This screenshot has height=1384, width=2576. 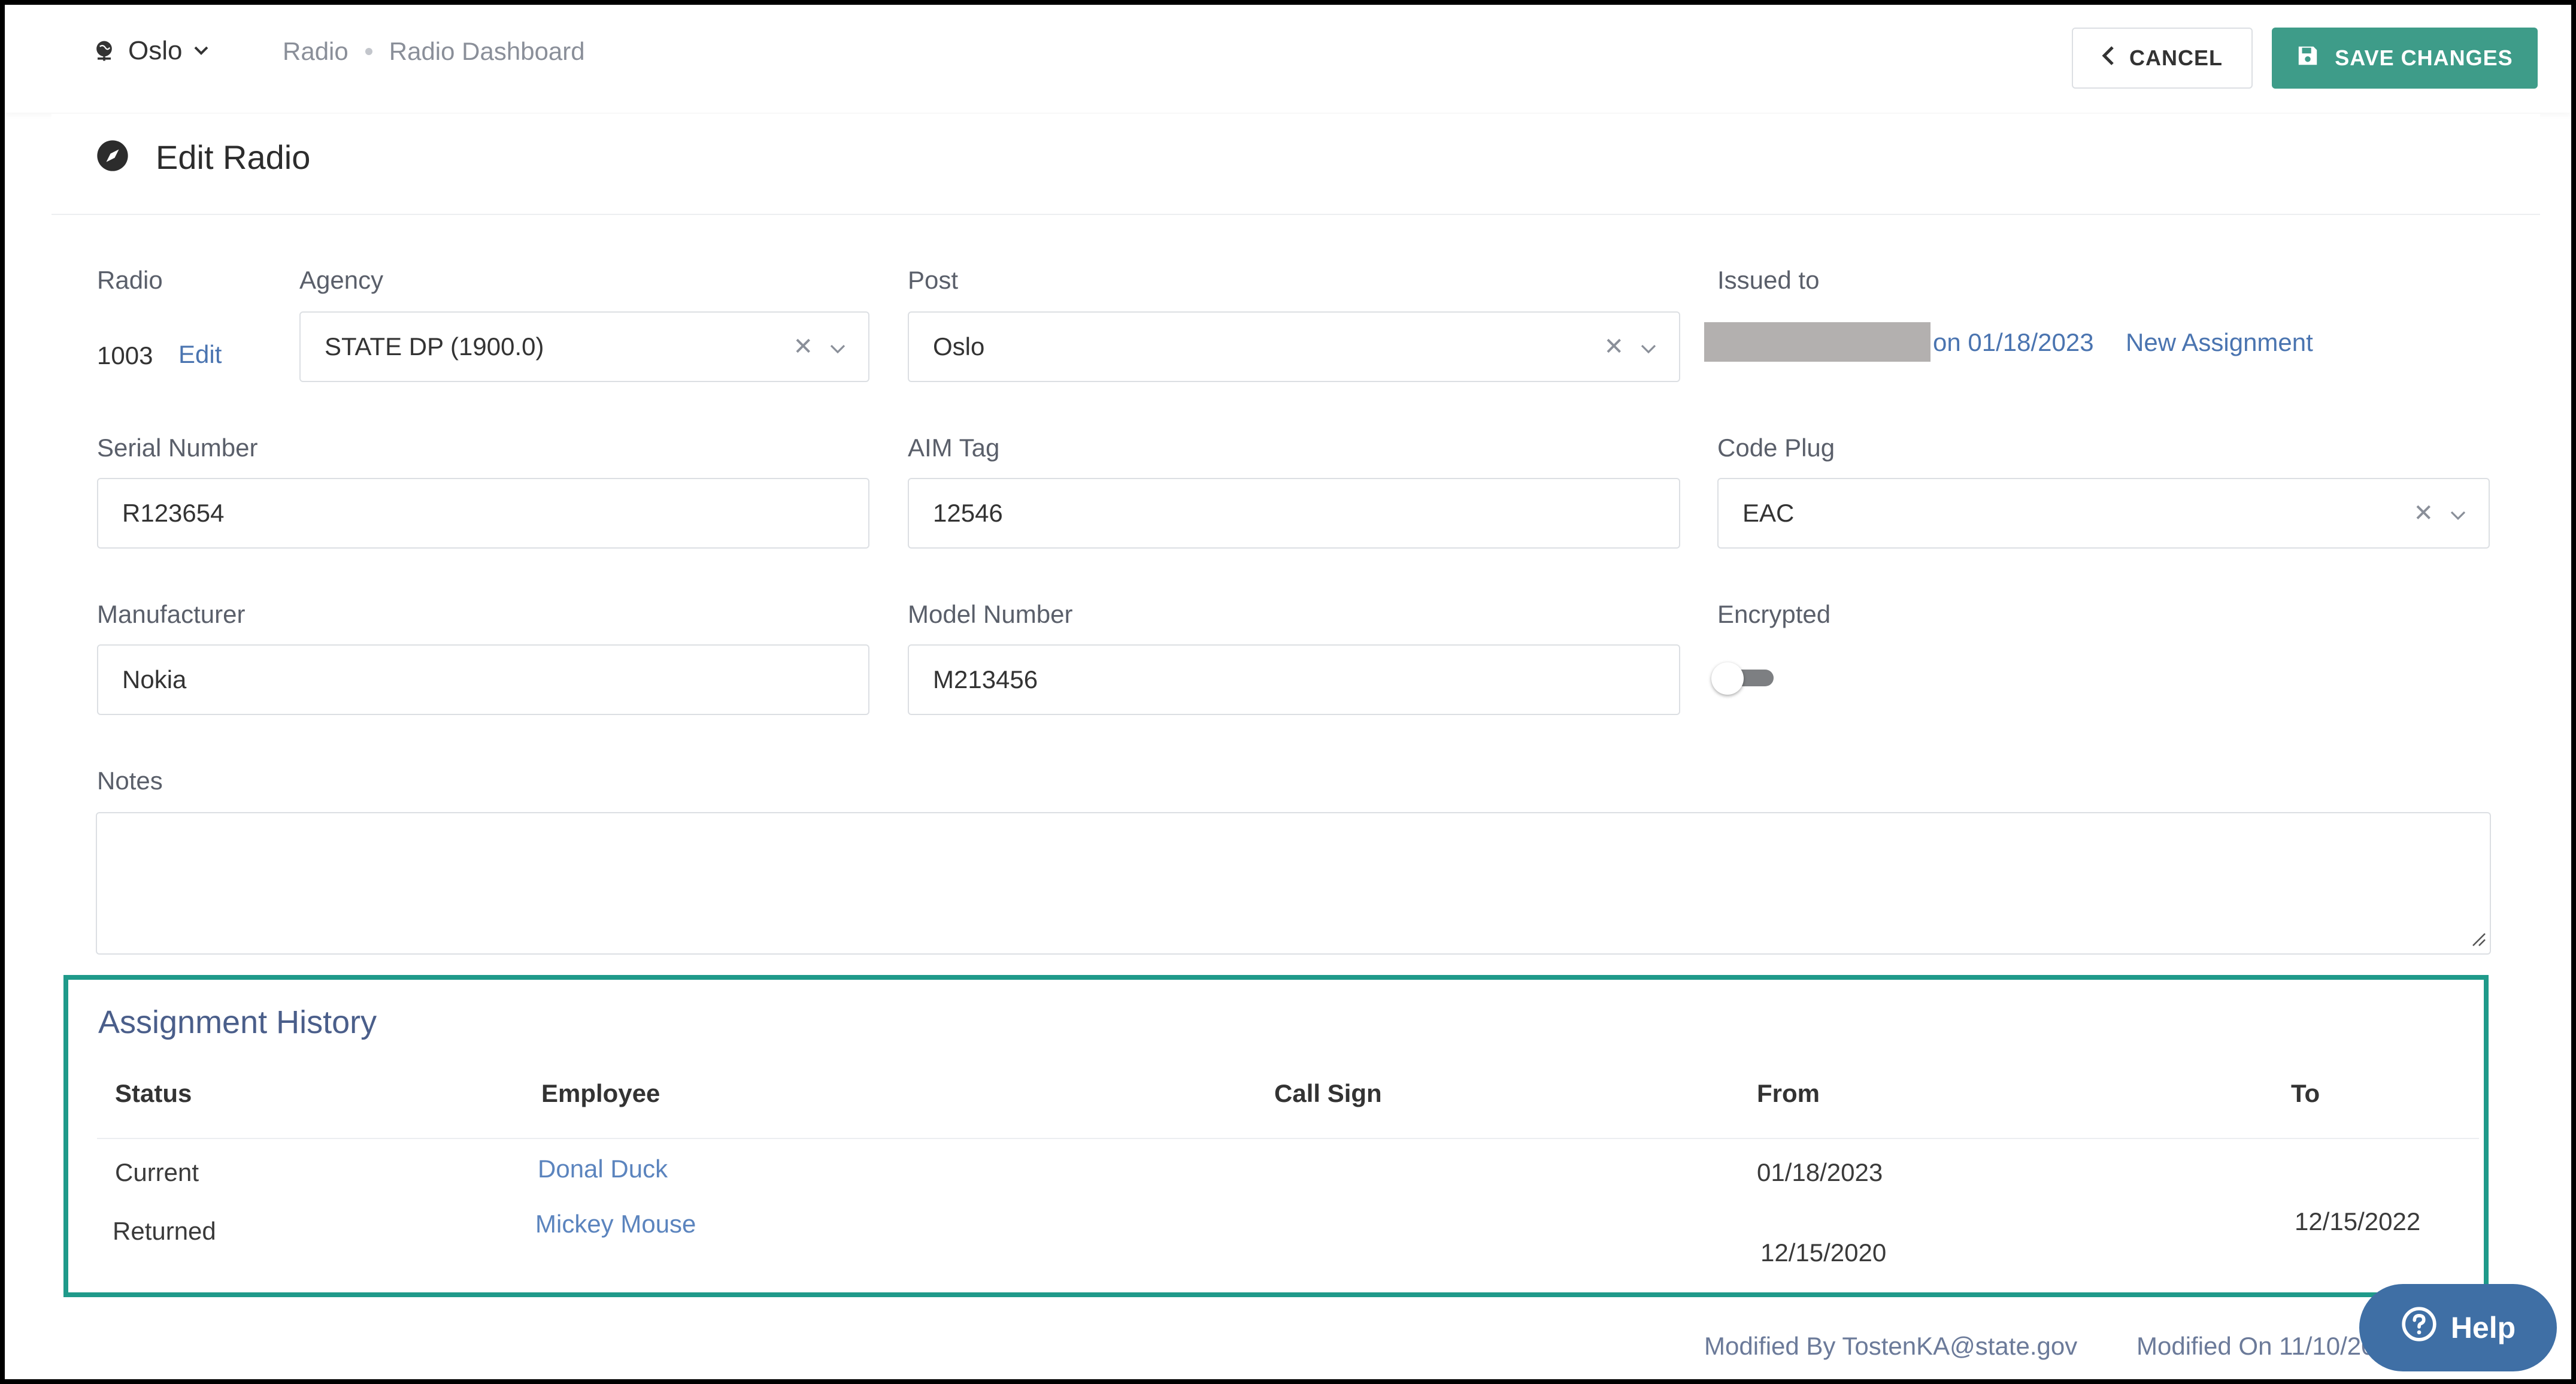 I want to click on help-label: Help, so click(x=2483, y=1327).